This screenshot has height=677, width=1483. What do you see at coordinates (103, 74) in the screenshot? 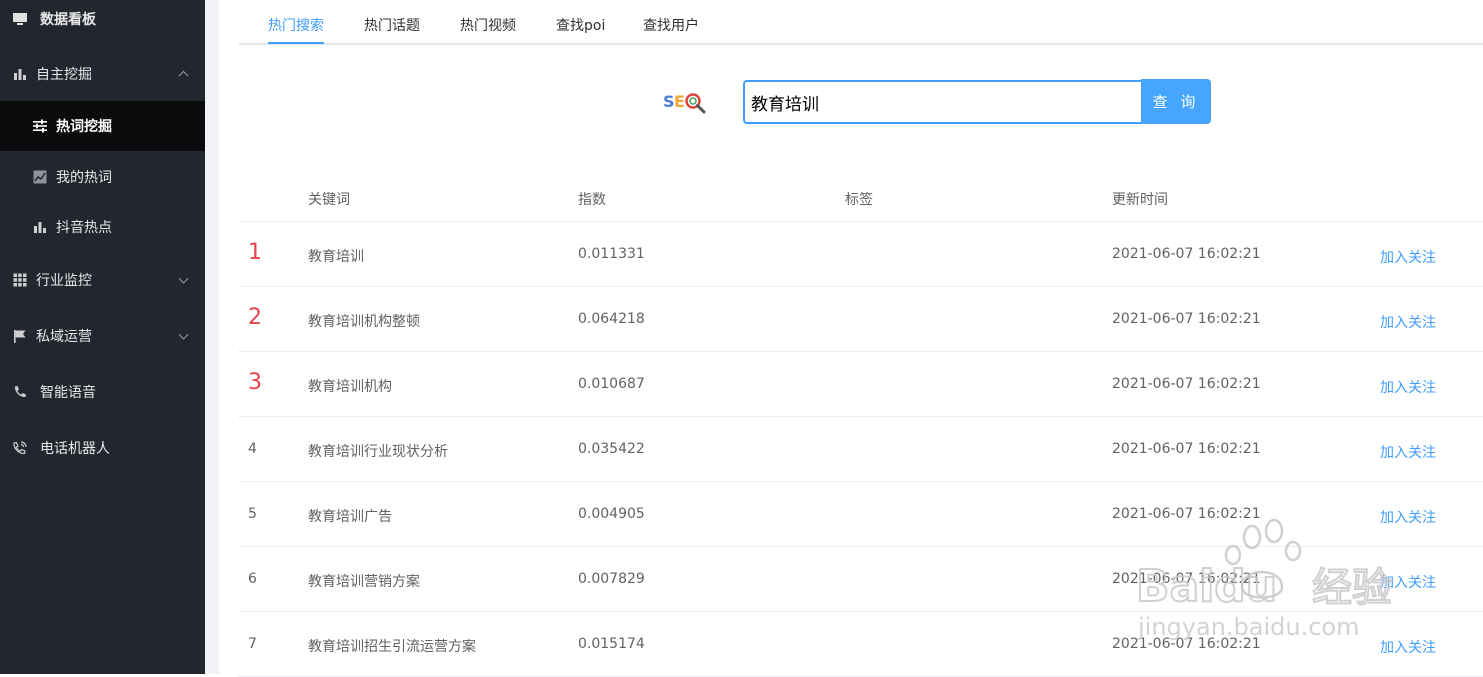
I see `sidebar-item-mining: 自主挖掘` at bounding box center [103, 74].